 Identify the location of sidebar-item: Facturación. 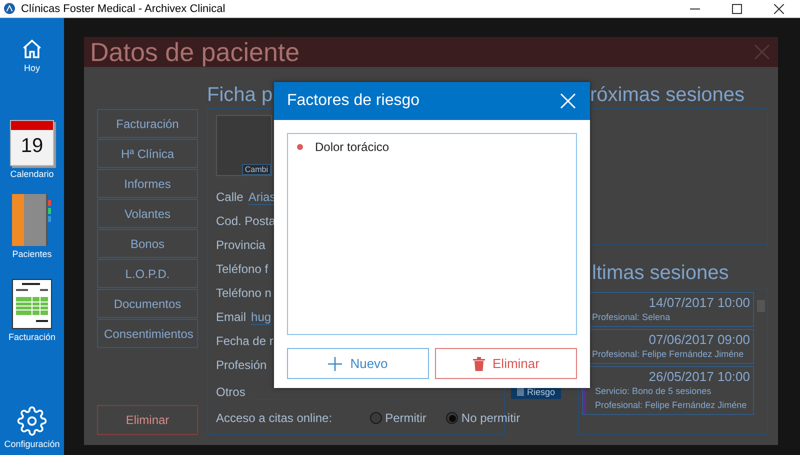
(32, 310).